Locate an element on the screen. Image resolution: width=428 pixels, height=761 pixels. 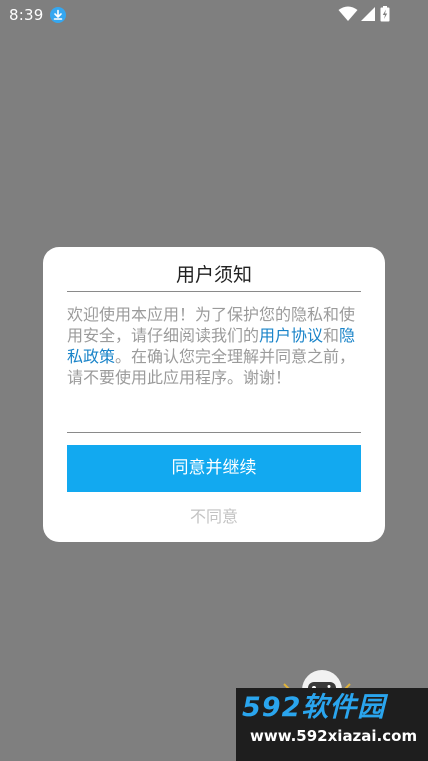
download-icon is located at coordinates (58, 15).